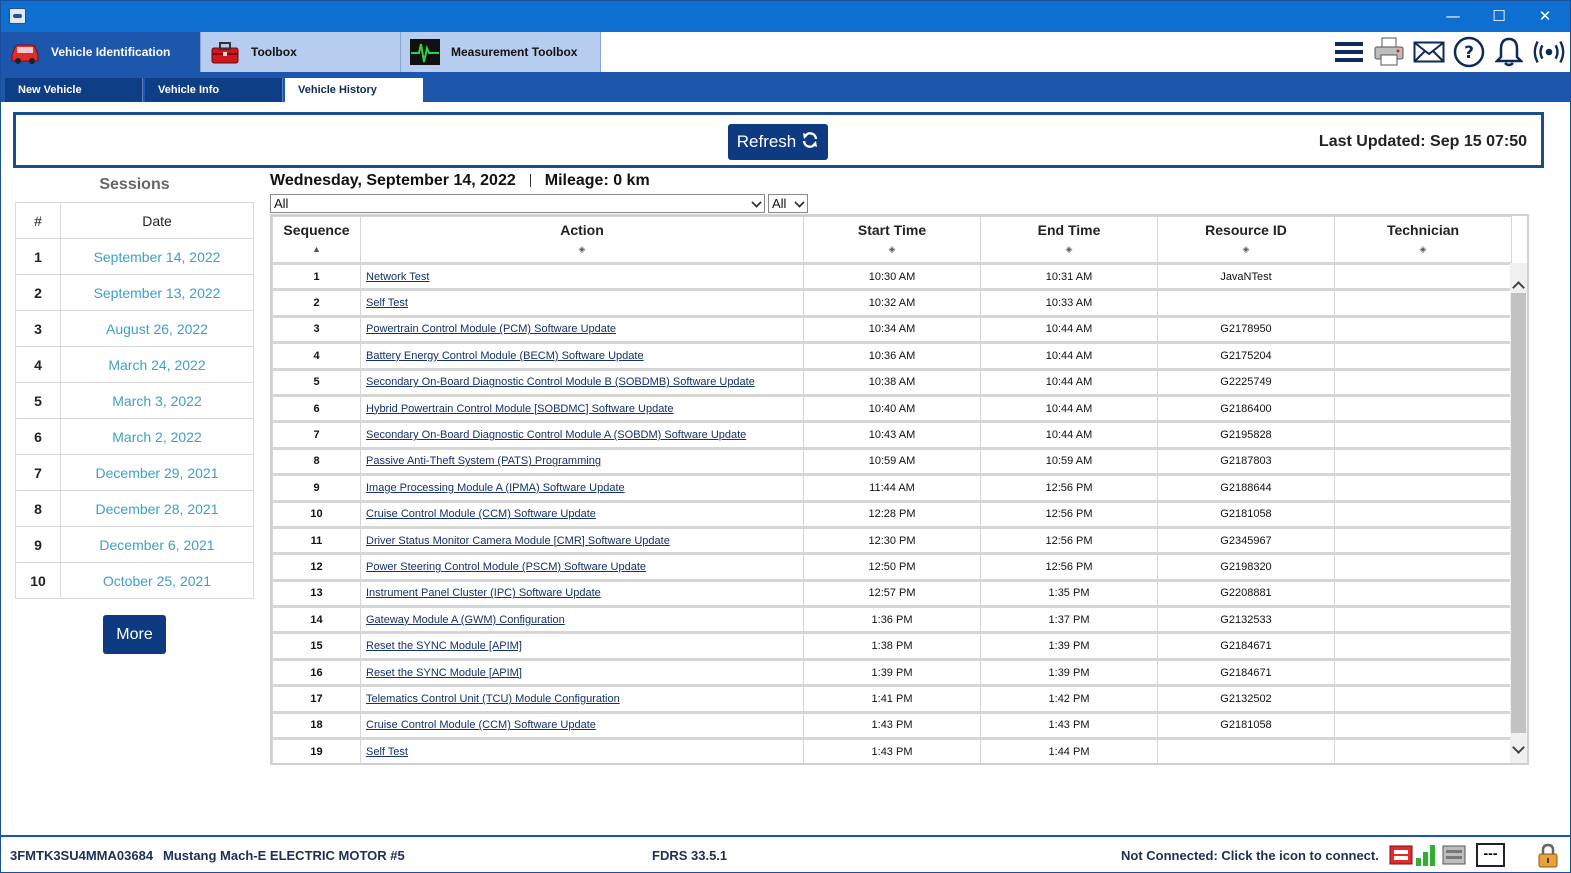 This screenshot has width=1571, height=873. Describe the element at coordinates (157, 256) in the screenshot. I see `session-date-link: September 14, 2022` at that location.